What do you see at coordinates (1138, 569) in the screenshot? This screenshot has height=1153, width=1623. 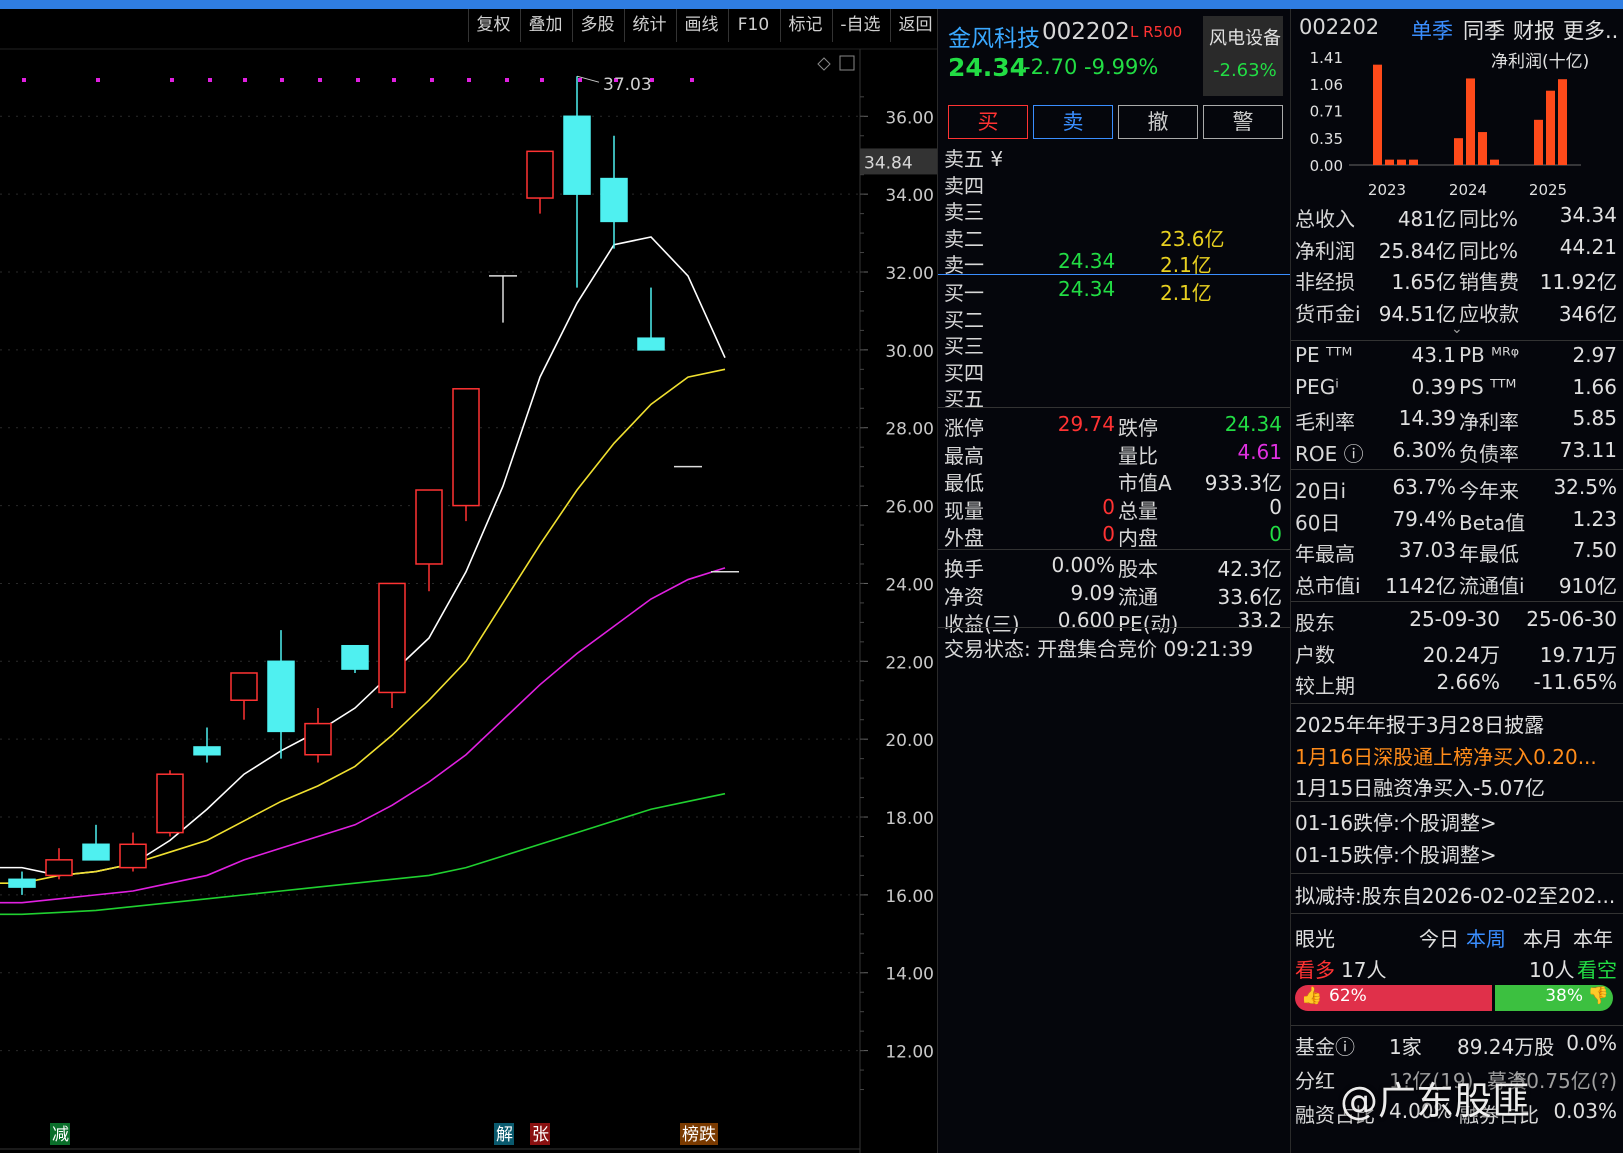 I see `stat-label: 股本` at bounding box center [1138, 569].